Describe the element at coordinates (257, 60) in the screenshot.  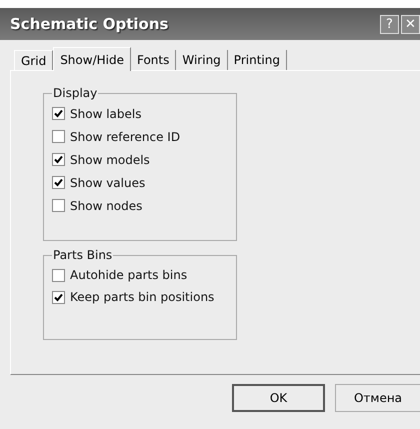
I see `tab: Printing` at that location.